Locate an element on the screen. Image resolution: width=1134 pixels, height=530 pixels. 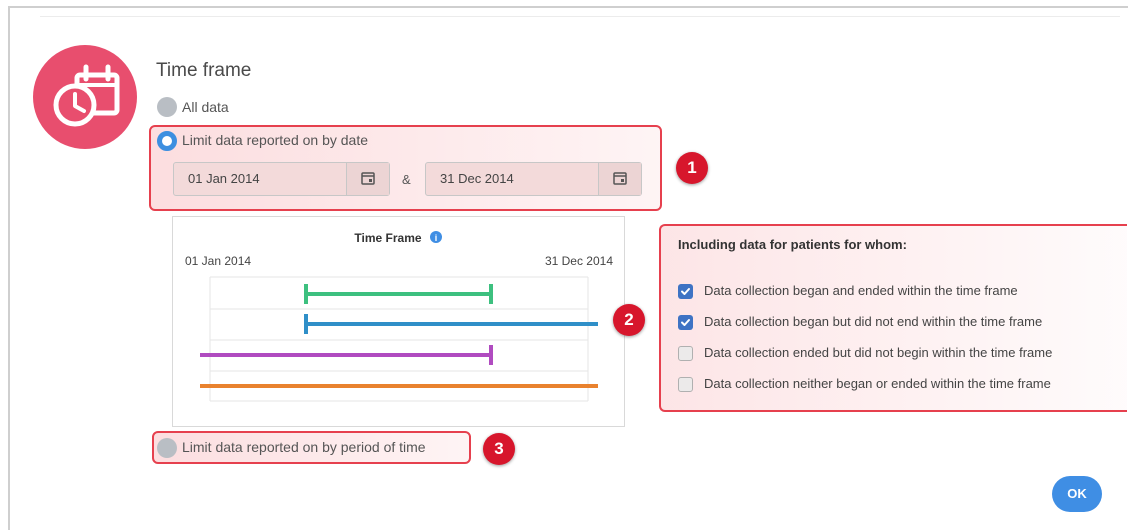
divider is located at coordinates (580, 16).